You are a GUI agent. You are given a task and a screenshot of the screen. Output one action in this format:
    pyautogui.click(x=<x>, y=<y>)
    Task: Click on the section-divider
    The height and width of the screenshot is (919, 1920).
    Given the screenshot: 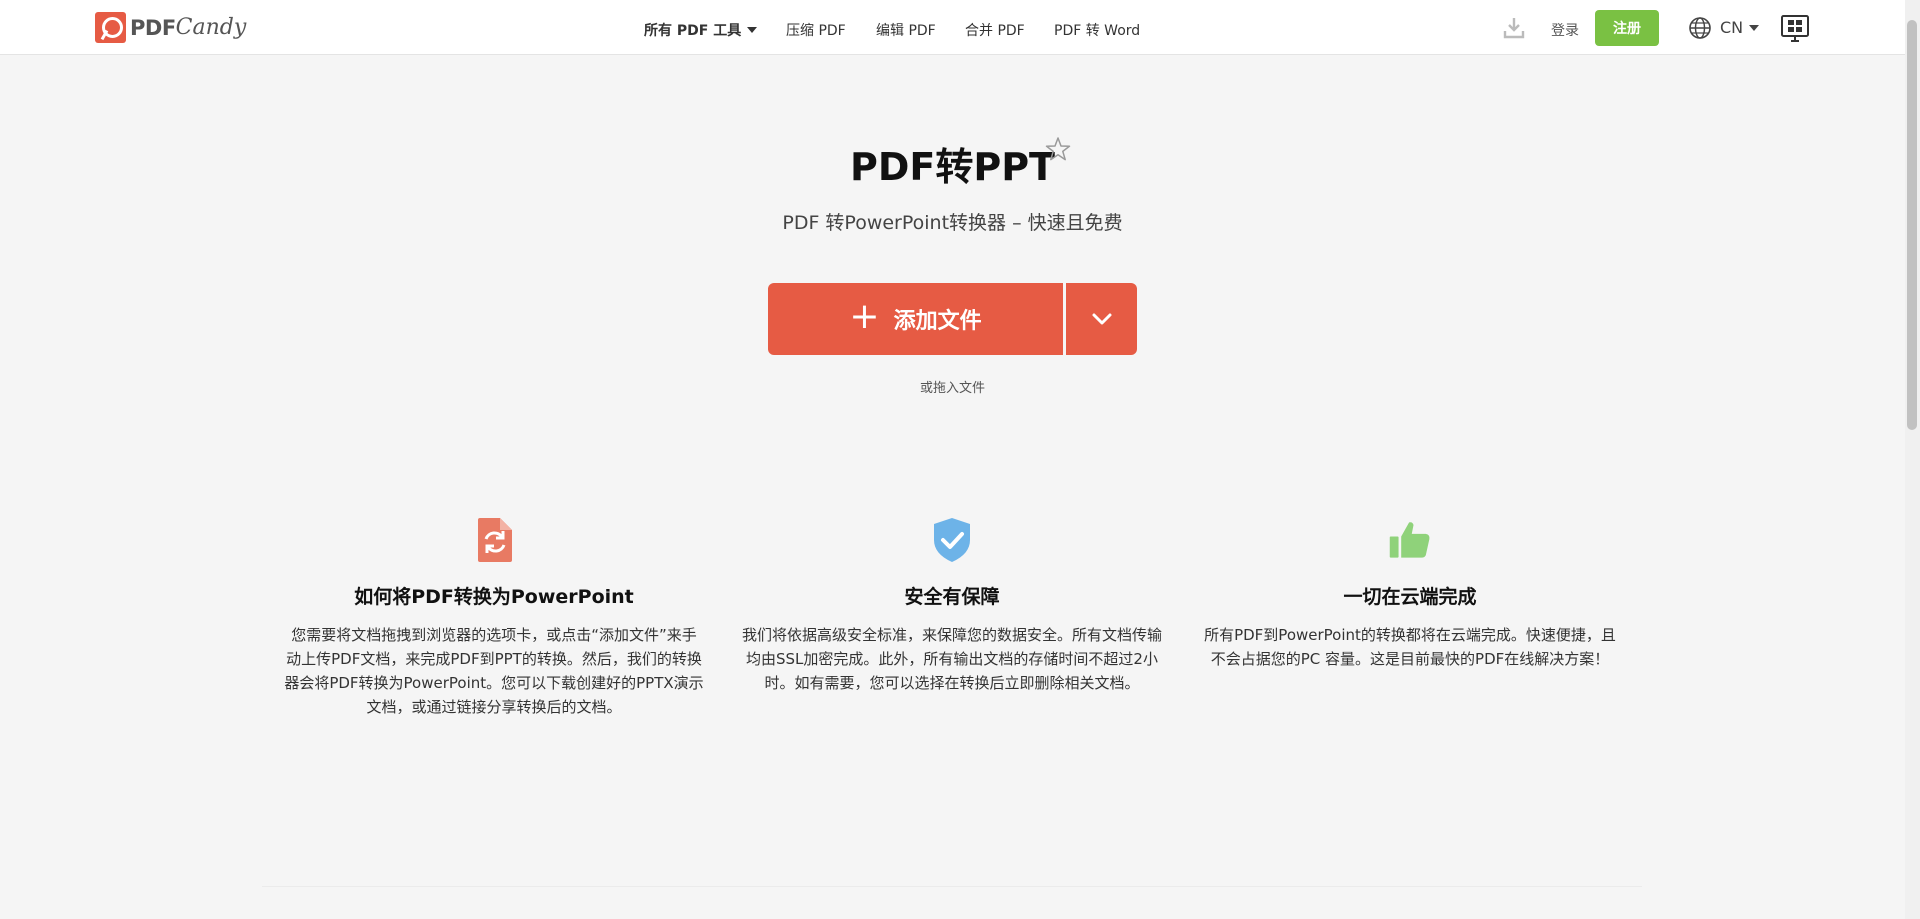 What is the action you would take?
    pyautogui.click(x=952, y=886)
    